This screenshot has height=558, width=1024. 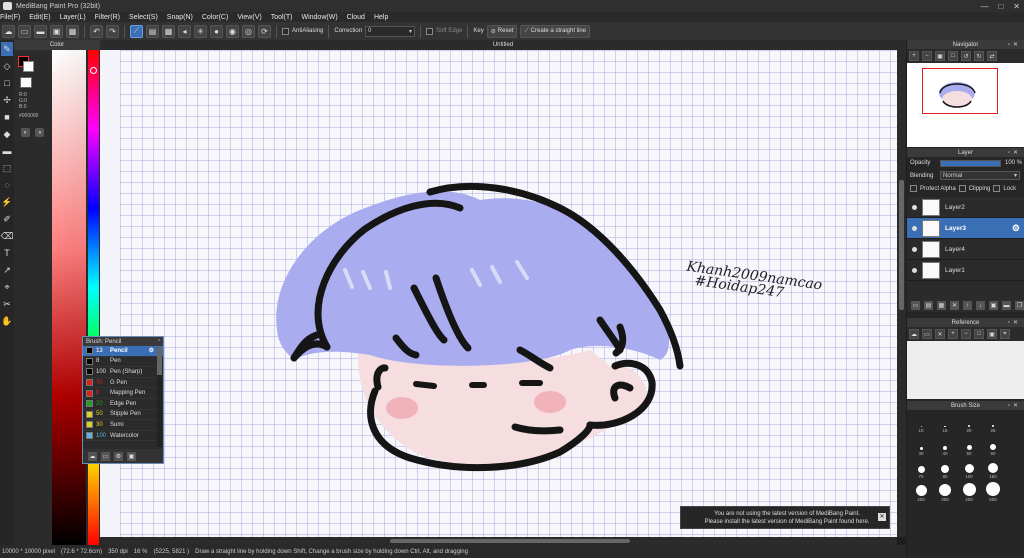 What do you see at coordinates (966, 56) in the screenshot?
I see `rotate-left-icon: ↺` at bounding box center [966, 56].